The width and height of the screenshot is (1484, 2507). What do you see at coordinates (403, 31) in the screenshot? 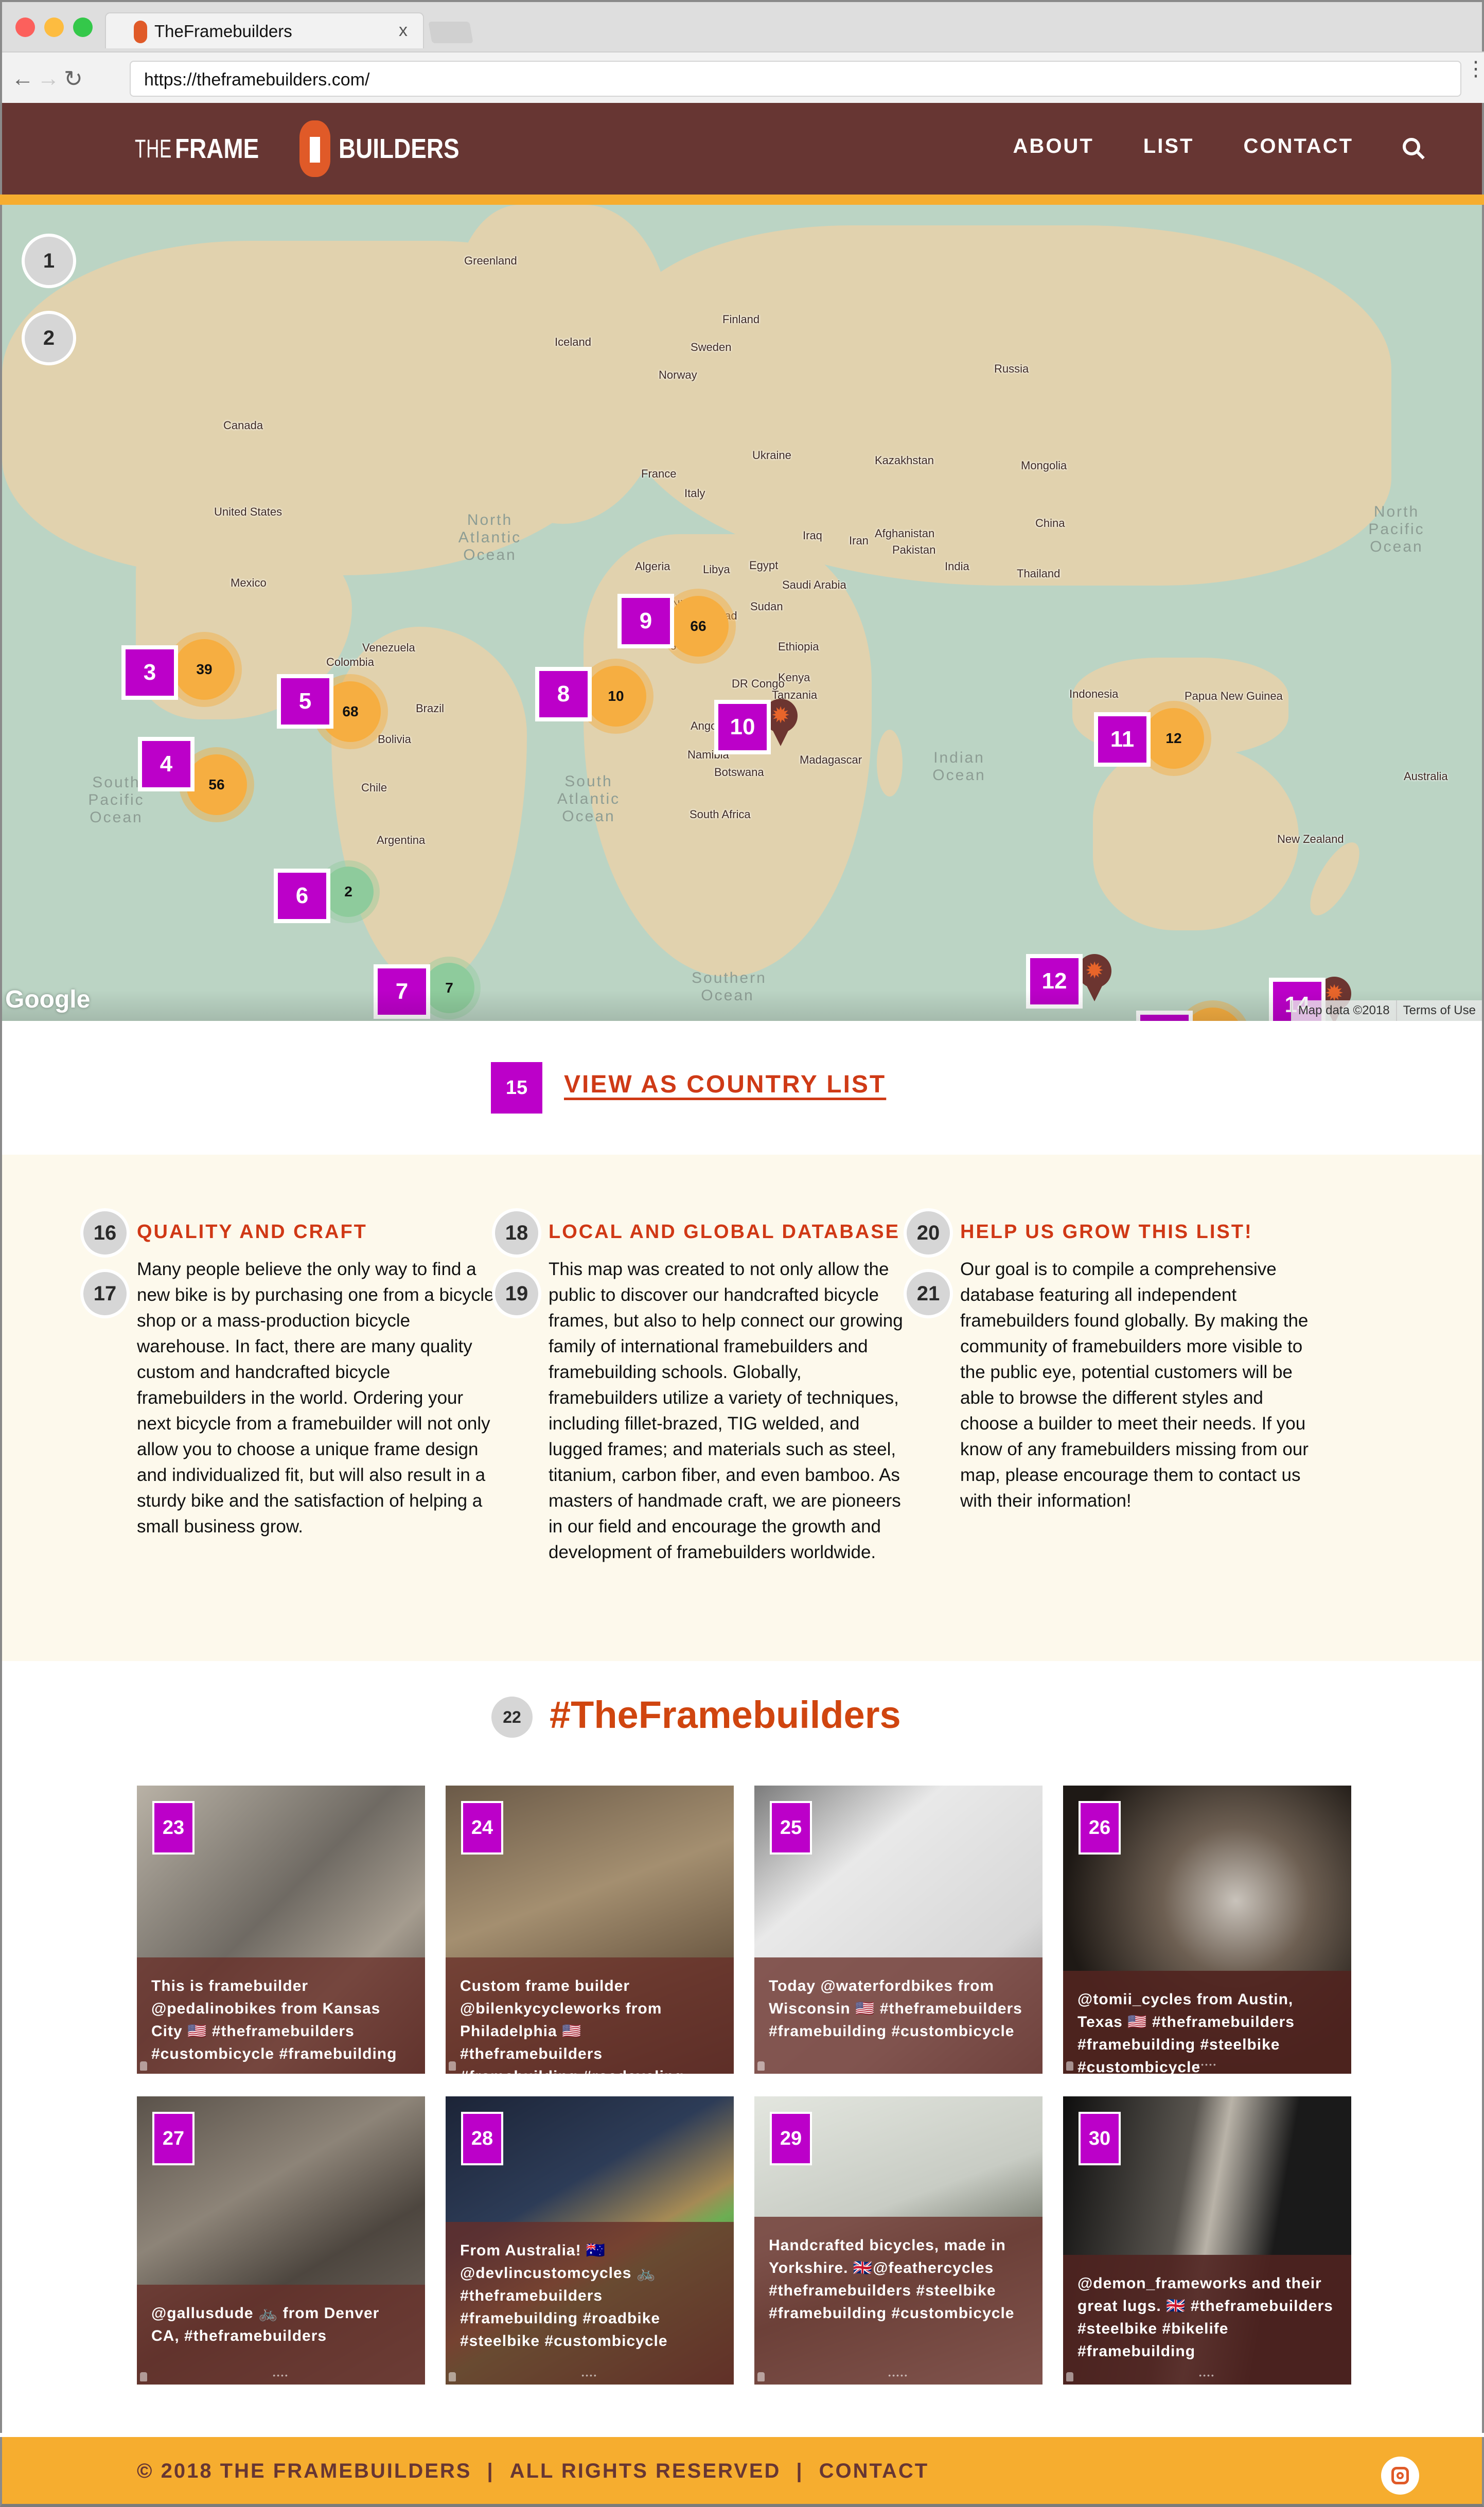
I see `tab-close-icon: x` at bounding box center [403, 31].